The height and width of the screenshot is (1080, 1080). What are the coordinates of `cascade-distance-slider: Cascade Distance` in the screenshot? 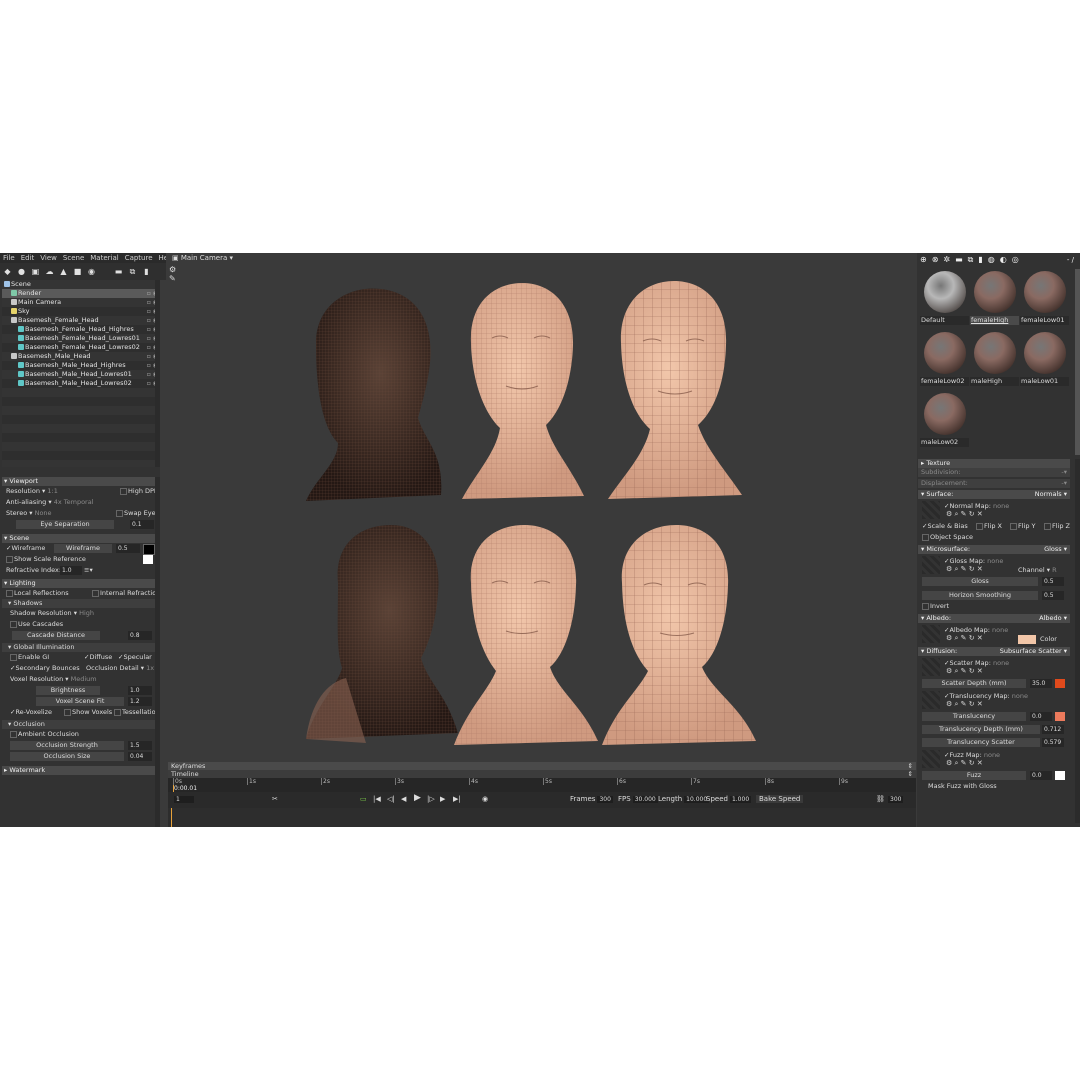 It's located at (56, 635).